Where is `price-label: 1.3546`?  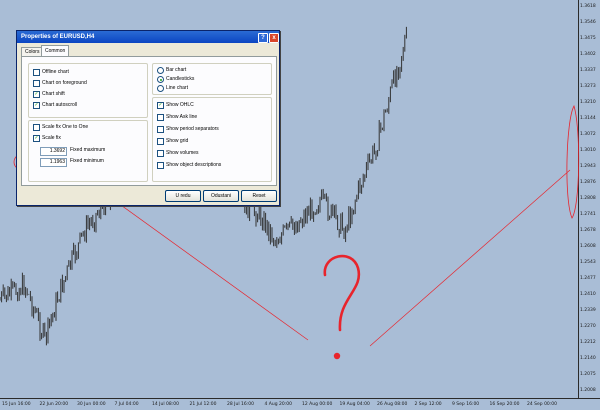 price-label: 1.3546 is located at coordinates (588, 22).